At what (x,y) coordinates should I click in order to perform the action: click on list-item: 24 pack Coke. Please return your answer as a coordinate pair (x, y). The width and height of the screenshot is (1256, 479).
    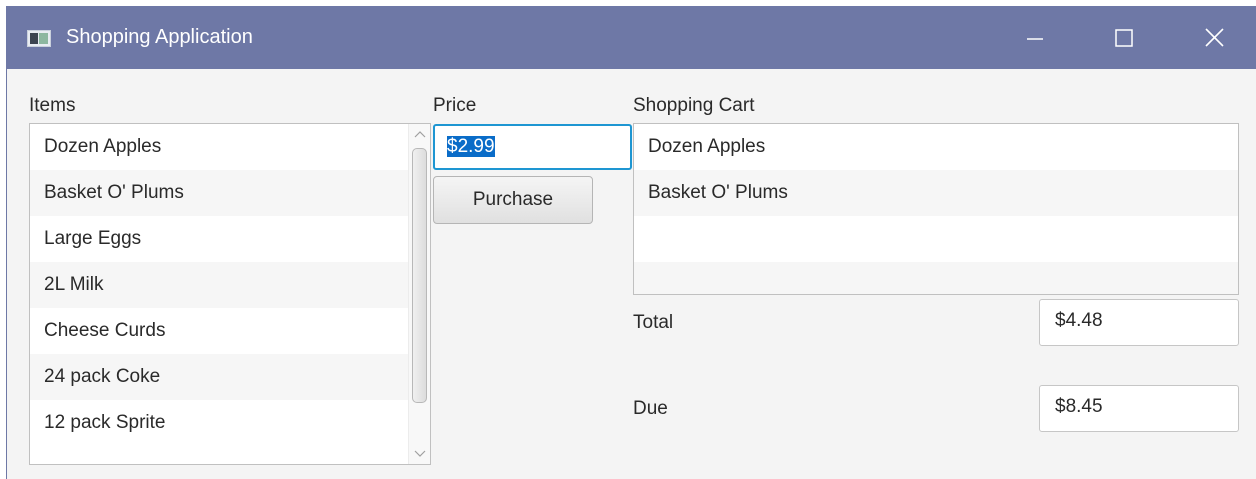
    Looking at the image, I should click on (230, 377).